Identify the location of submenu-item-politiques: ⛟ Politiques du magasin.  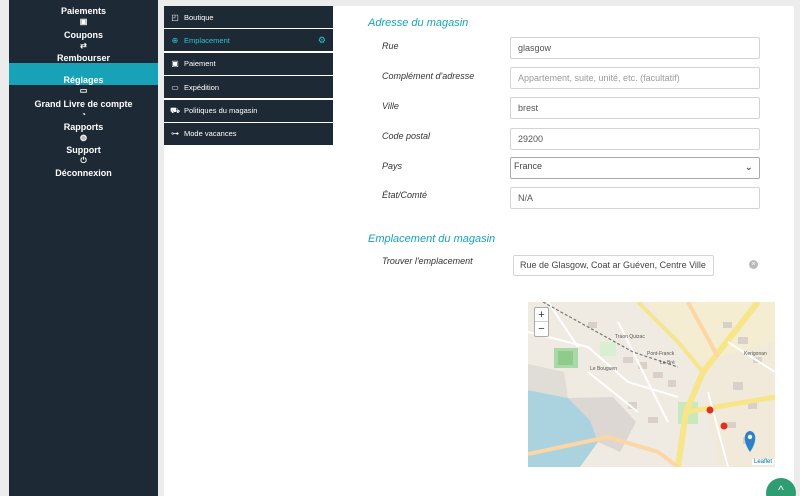
(248, 110).